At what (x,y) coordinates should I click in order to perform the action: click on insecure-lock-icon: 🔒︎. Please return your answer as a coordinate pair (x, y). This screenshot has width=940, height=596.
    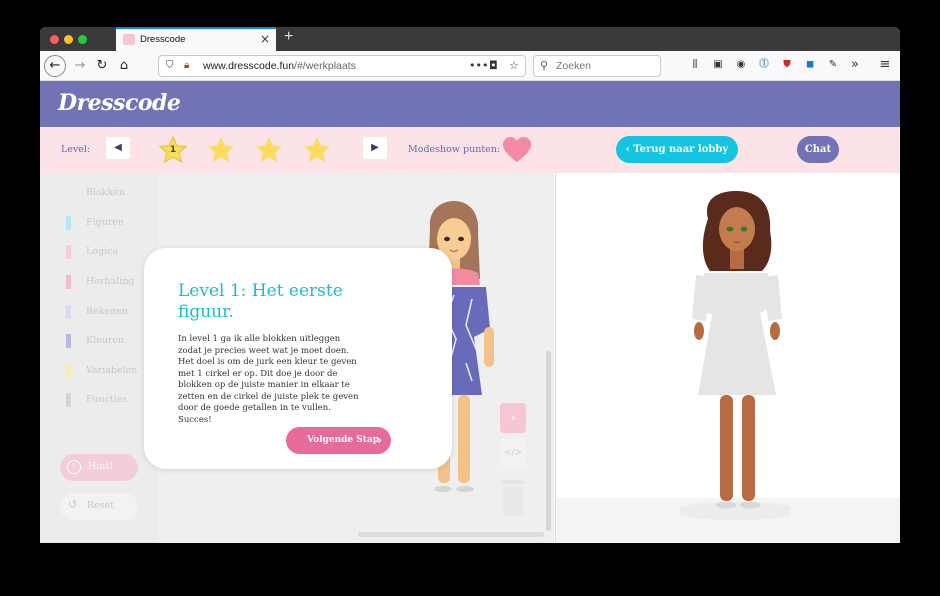
    Looking at the image, I should click on (186, 65).